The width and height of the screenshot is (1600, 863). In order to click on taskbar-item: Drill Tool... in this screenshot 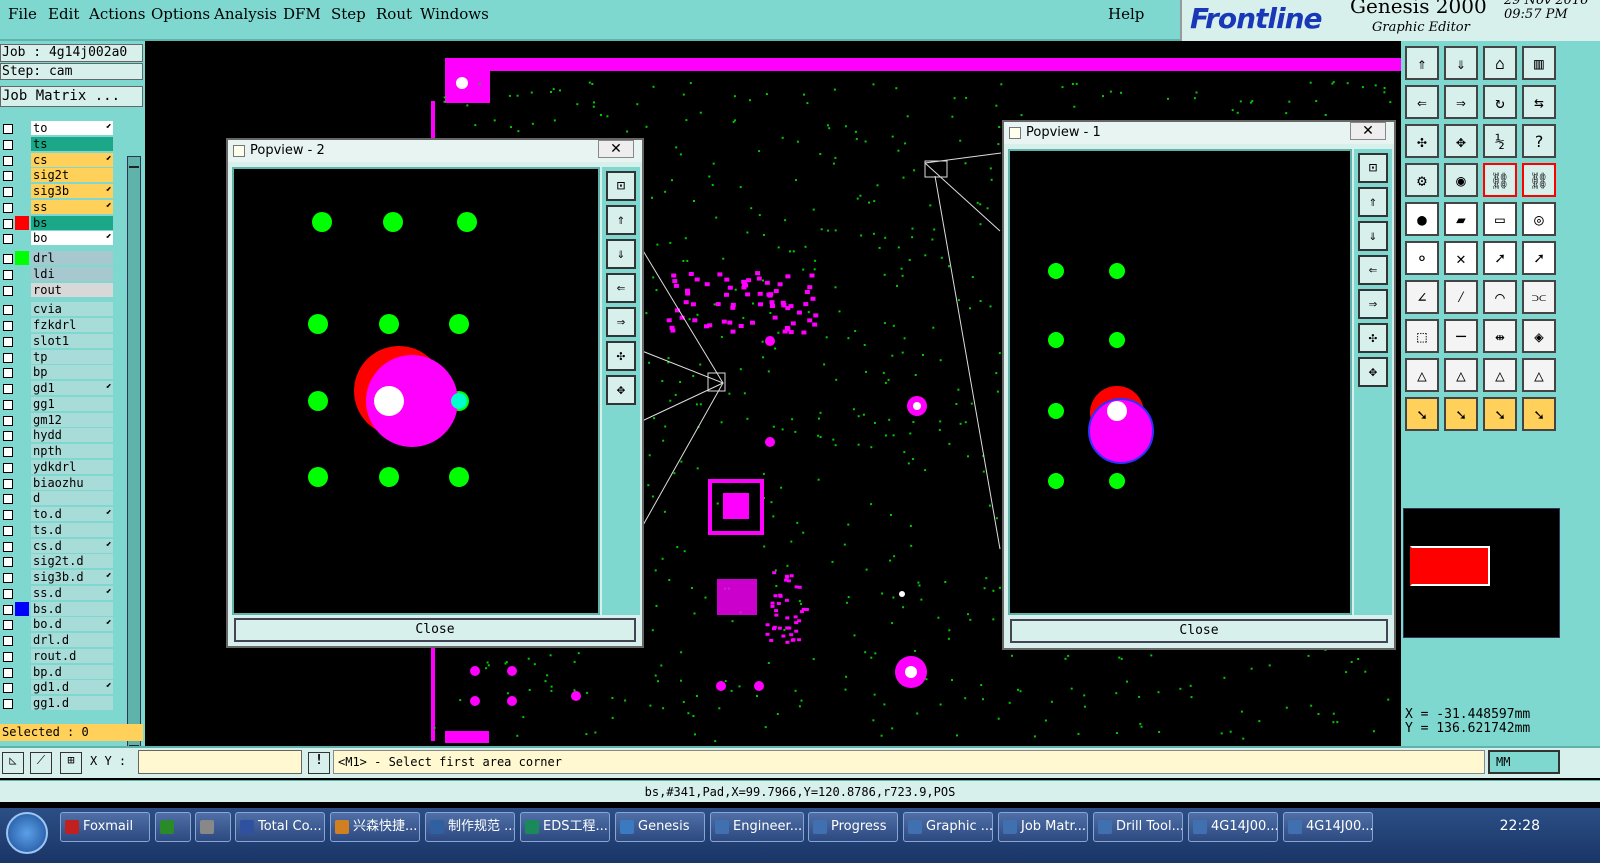, I will do `click(1138, 827)`.